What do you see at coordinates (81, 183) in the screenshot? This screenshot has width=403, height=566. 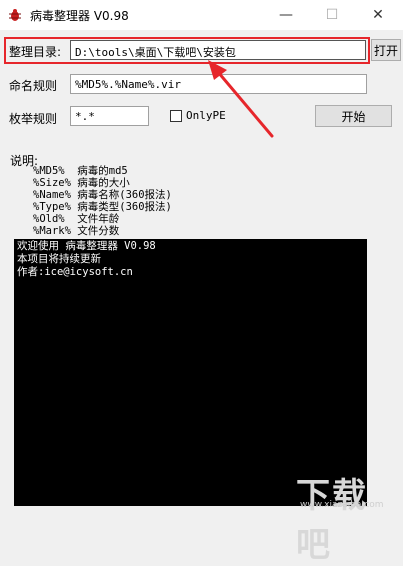 I see `help-line: %Size% 病毒的大小` at bounding box center [81, 183].